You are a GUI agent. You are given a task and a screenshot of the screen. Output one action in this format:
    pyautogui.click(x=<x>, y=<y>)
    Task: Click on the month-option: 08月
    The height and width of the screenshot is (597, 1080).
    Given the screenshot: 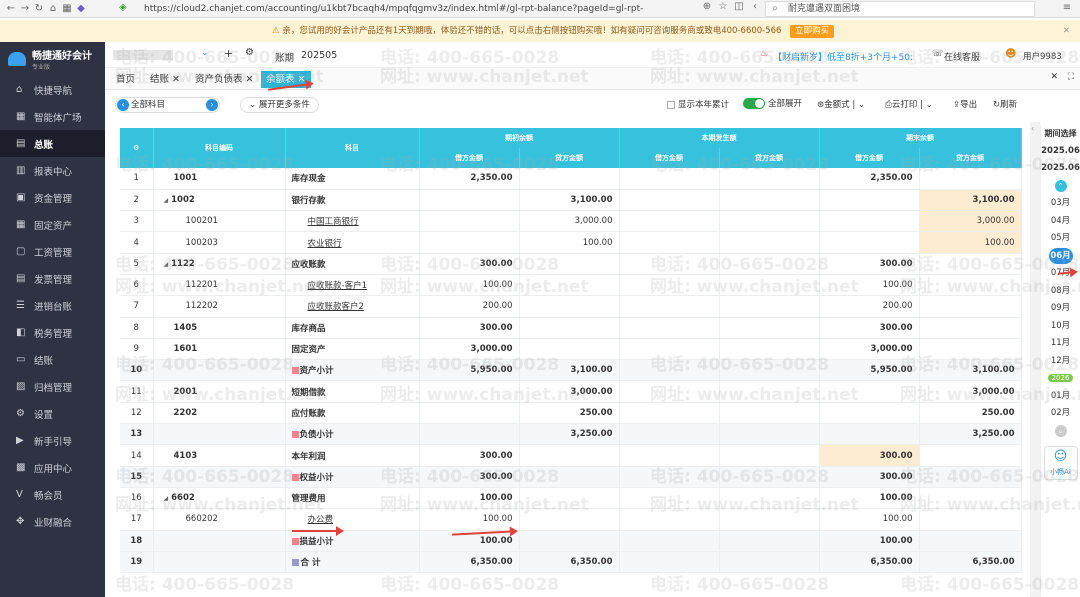 What is the action you would take?
    pyautogui.click(x=1060, y=292)
    